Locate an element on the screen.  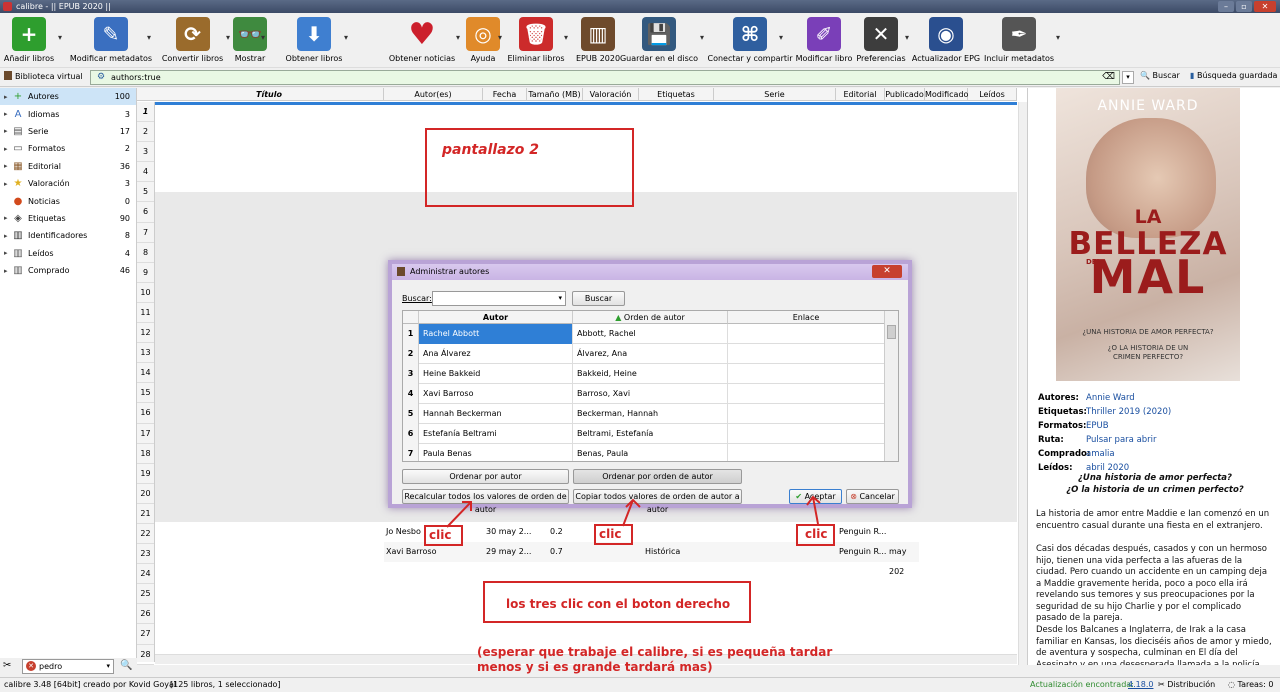
tag-browser-item: ▸ ▥ Comprado 46 is located at coordinates (68, 270).